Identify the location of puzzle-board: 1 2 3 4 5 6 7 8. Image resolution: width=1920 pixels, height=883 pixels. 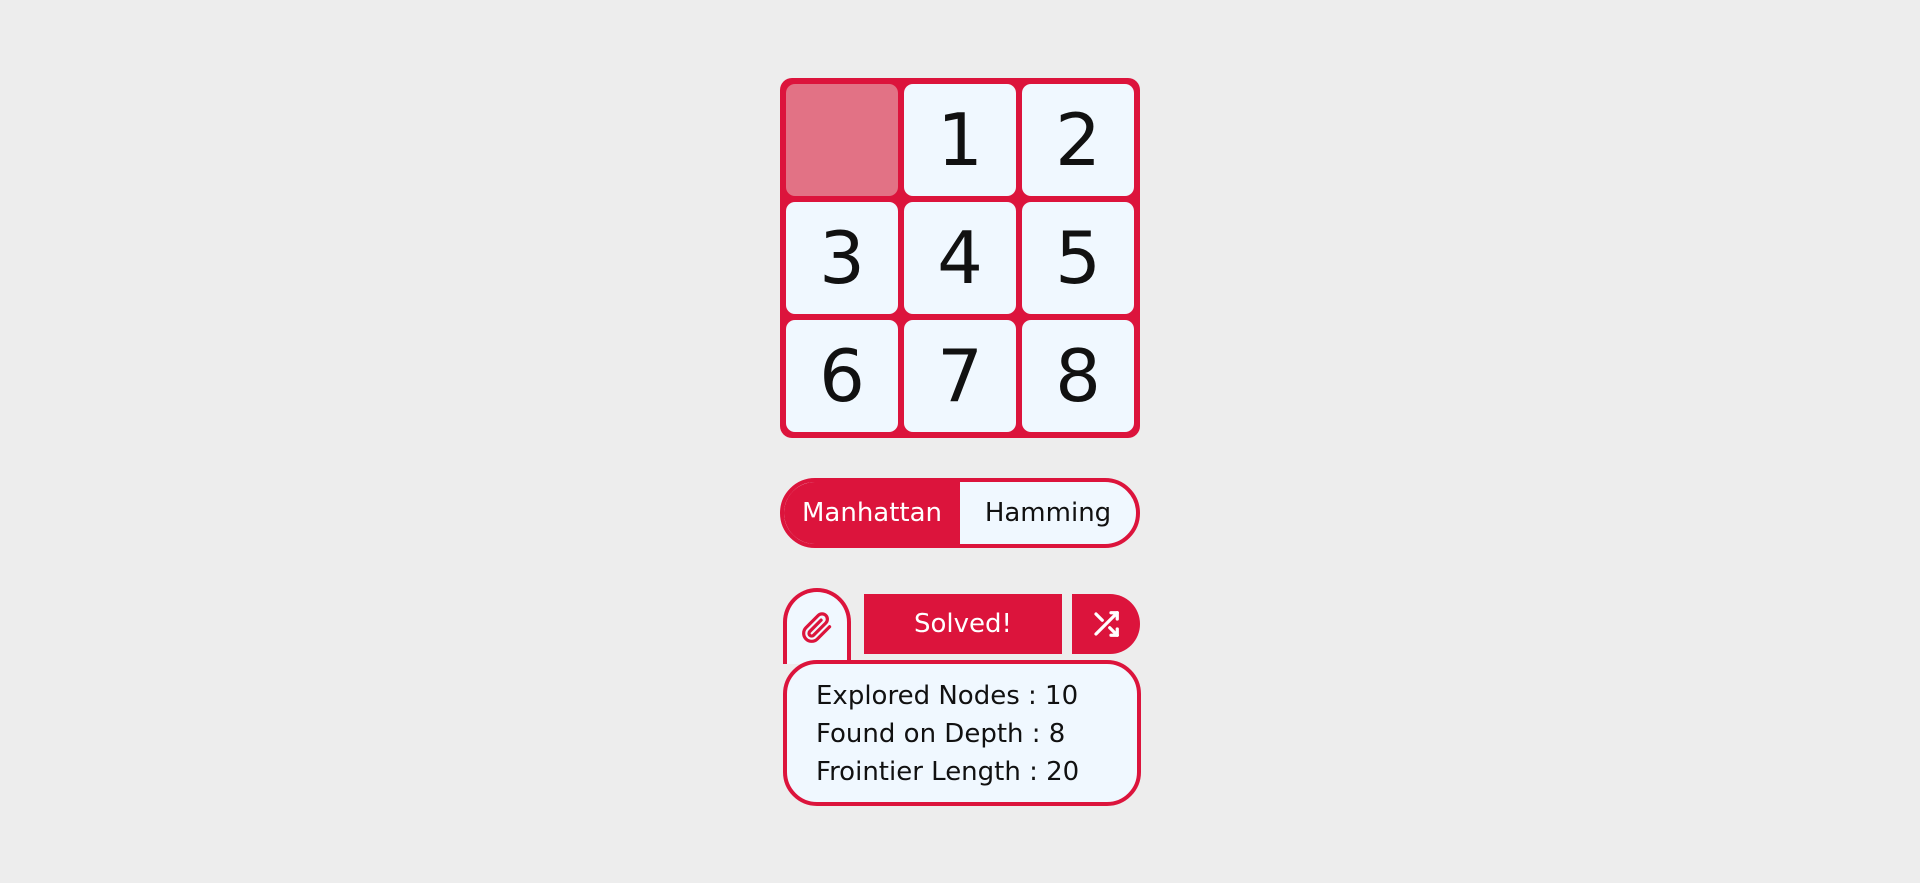
(960, 258).